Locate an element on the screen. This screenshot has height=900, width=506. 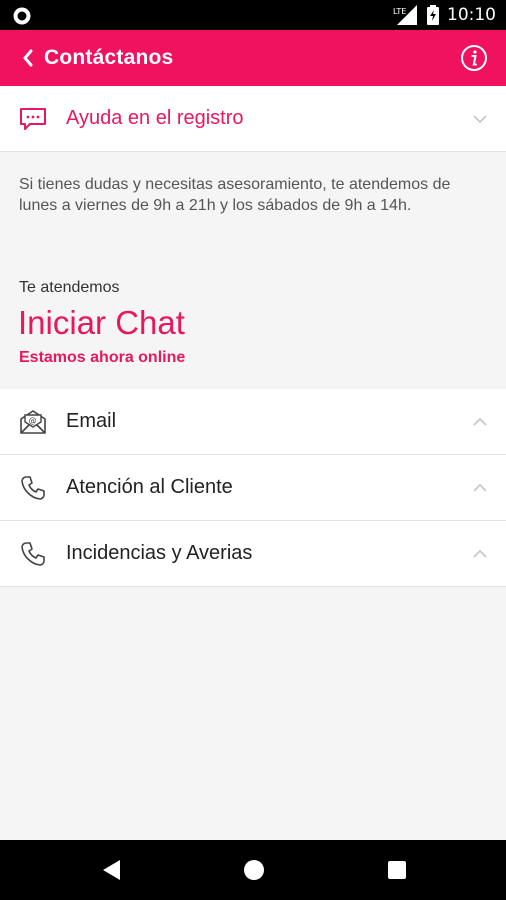
attend-label: Te atendemos is located at coordinates (69, 287).